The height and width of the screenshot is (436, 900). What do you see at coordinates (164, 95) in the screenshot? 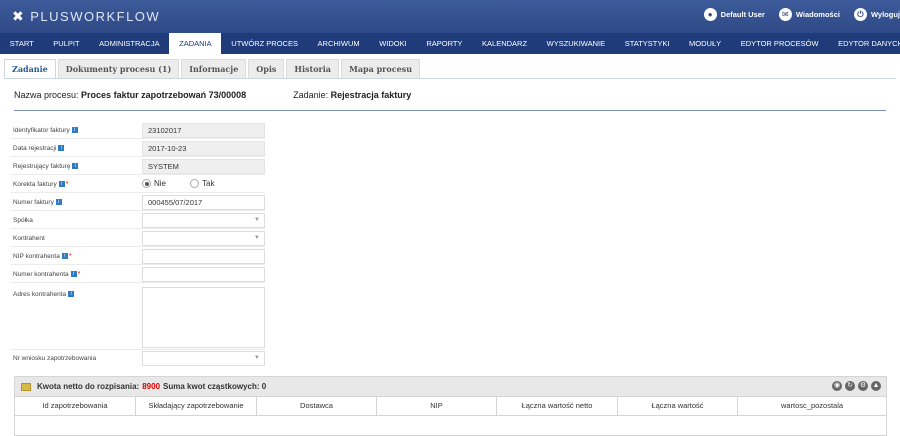
I see `process-name: Proces faktur zapotrzebowań 73/00008` at bounding box center [164, 95].